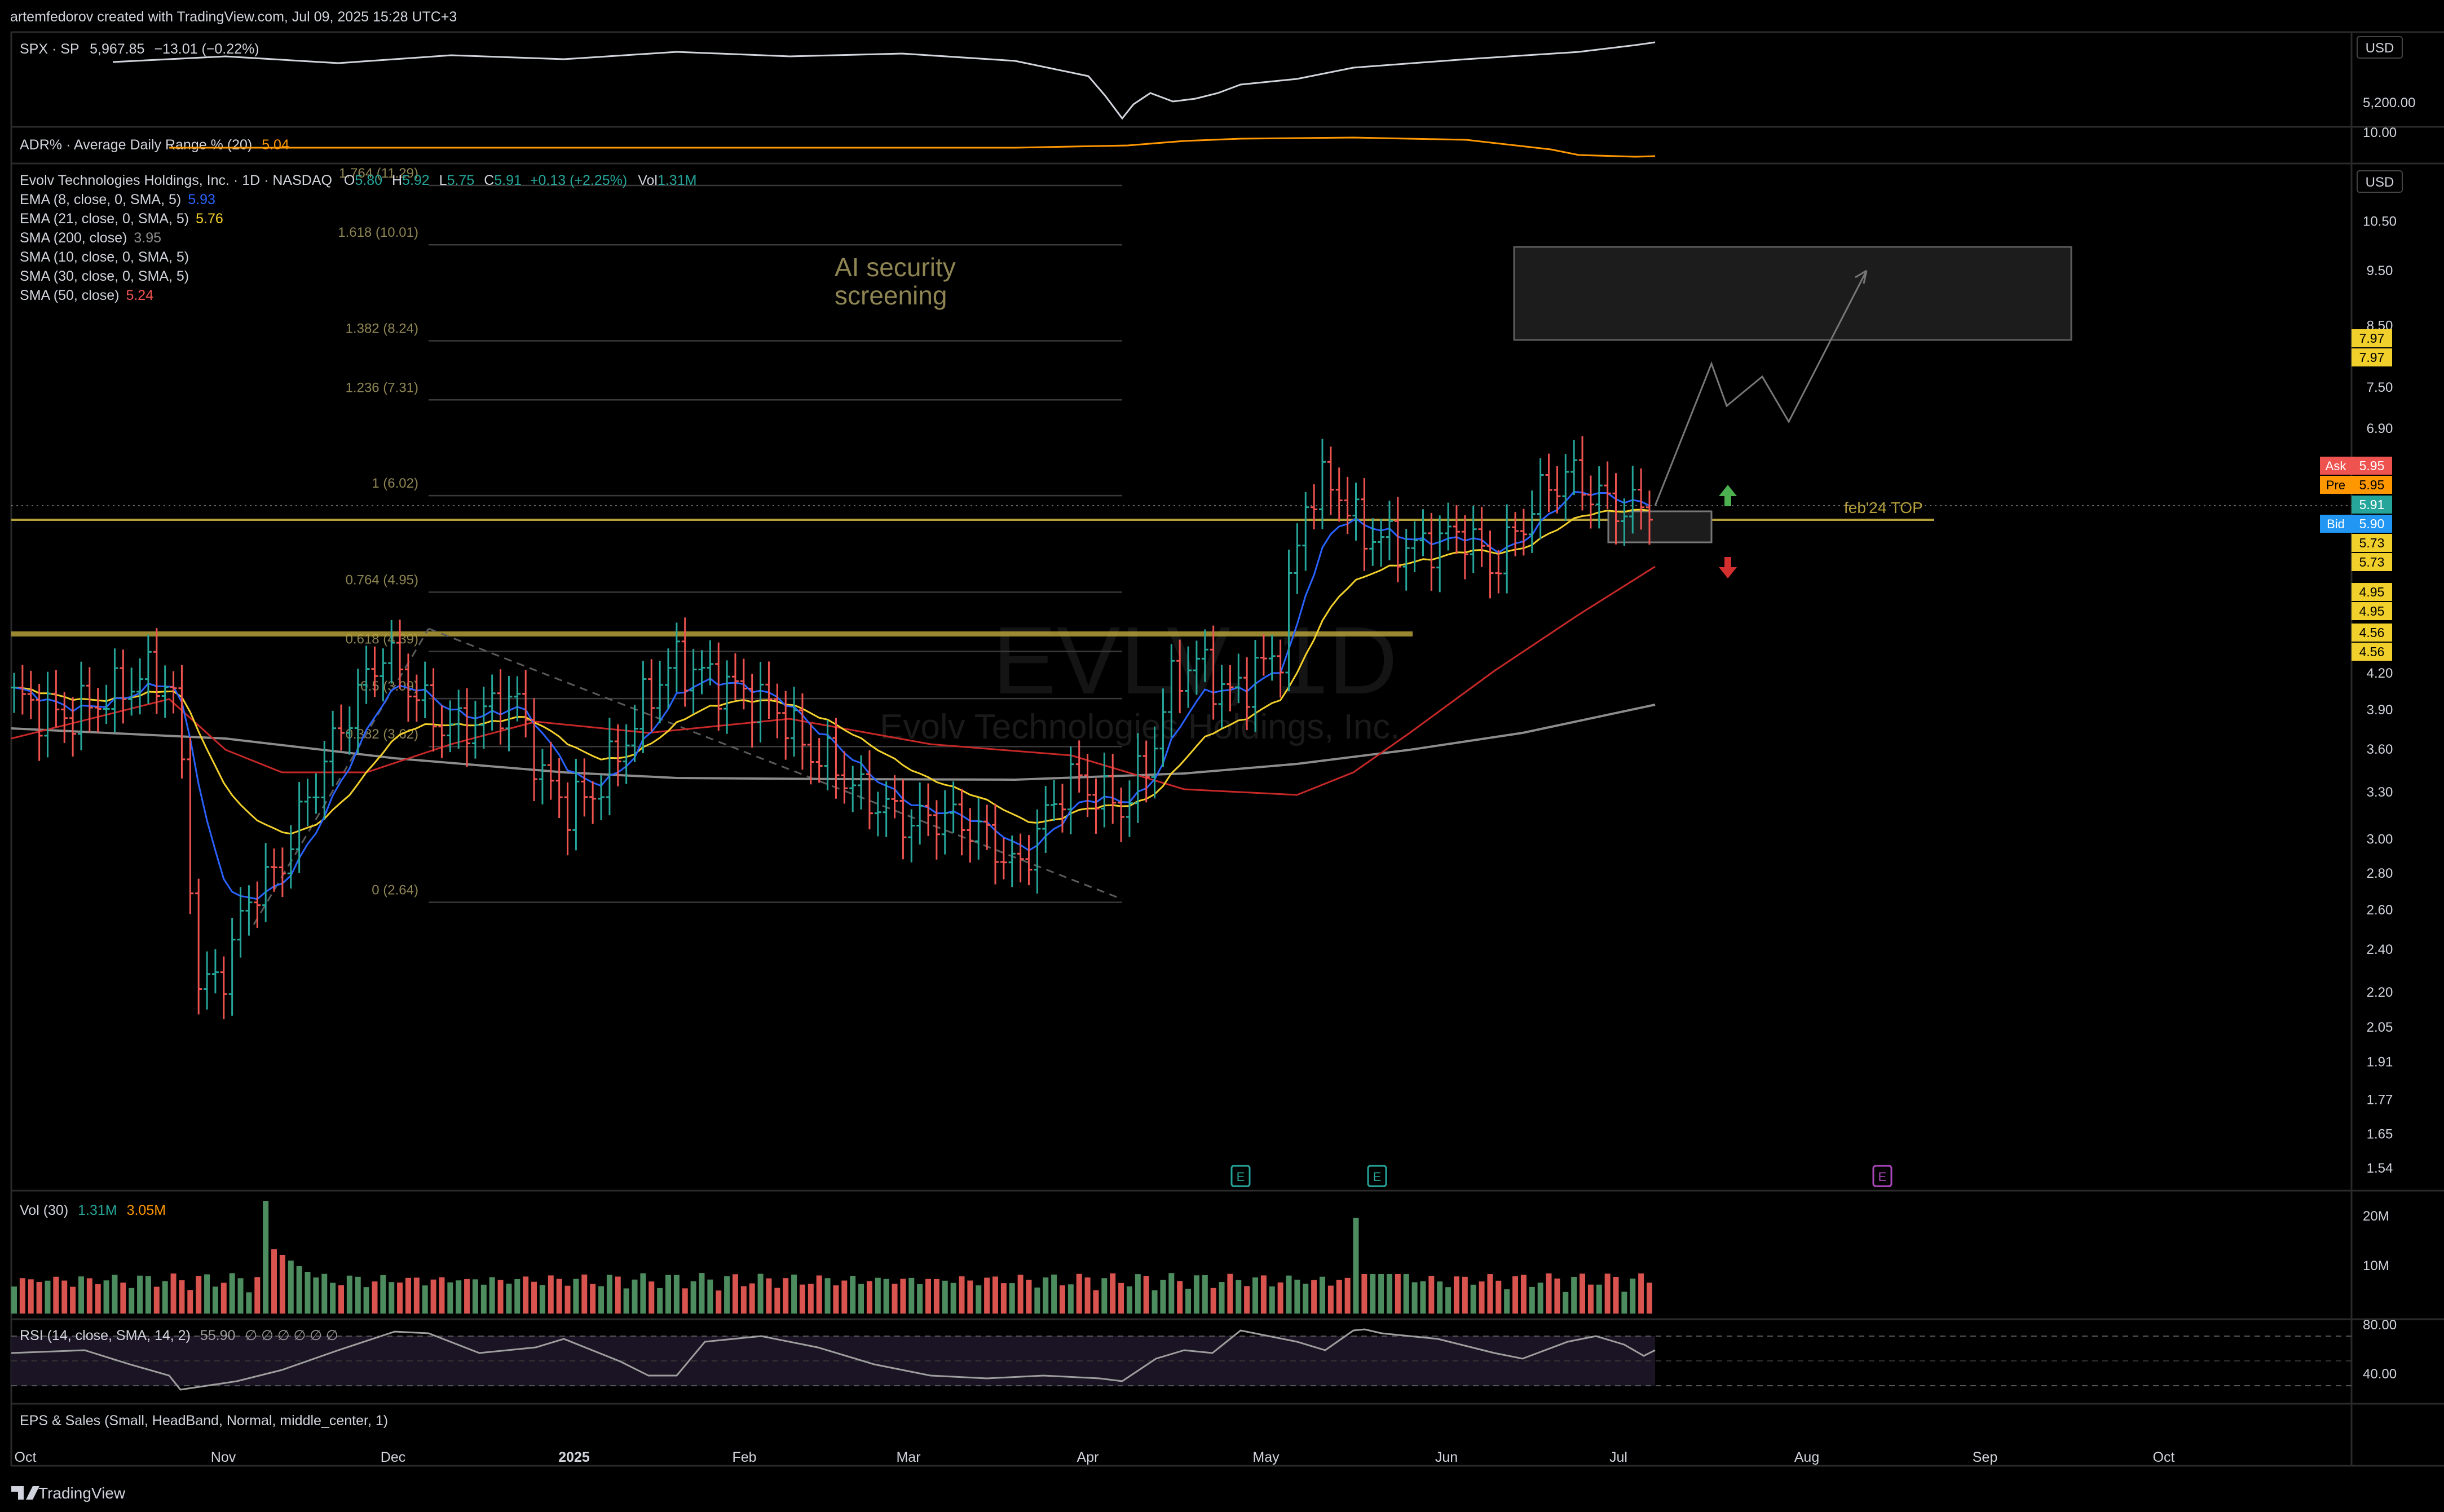 Image resolution: width=2444 pixels, height=1512 pixels. I want to click on time-axis-tick: Dec, so click(393, 1457).